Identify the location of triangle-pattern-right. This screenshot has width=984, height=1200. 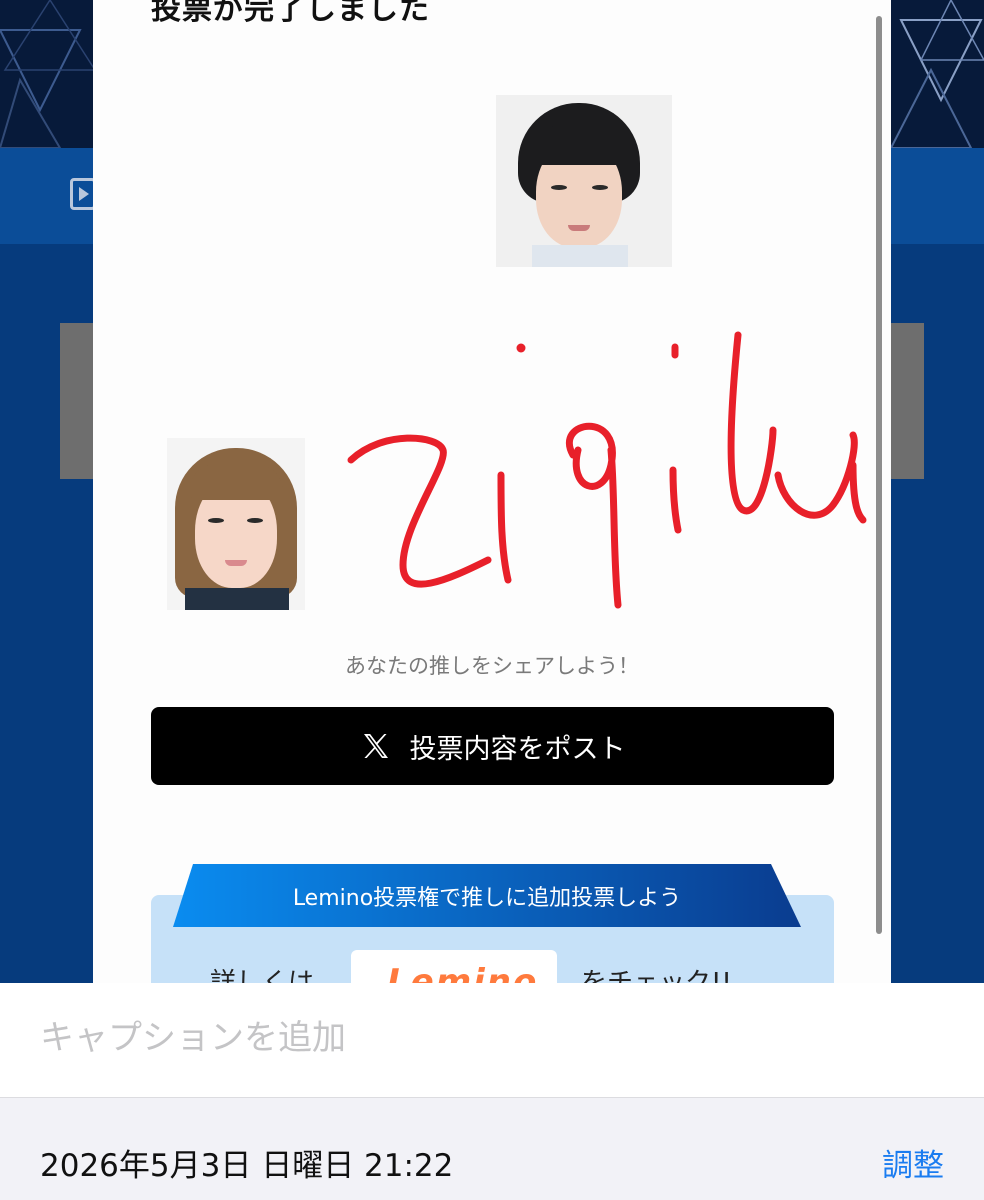
(937, 74).